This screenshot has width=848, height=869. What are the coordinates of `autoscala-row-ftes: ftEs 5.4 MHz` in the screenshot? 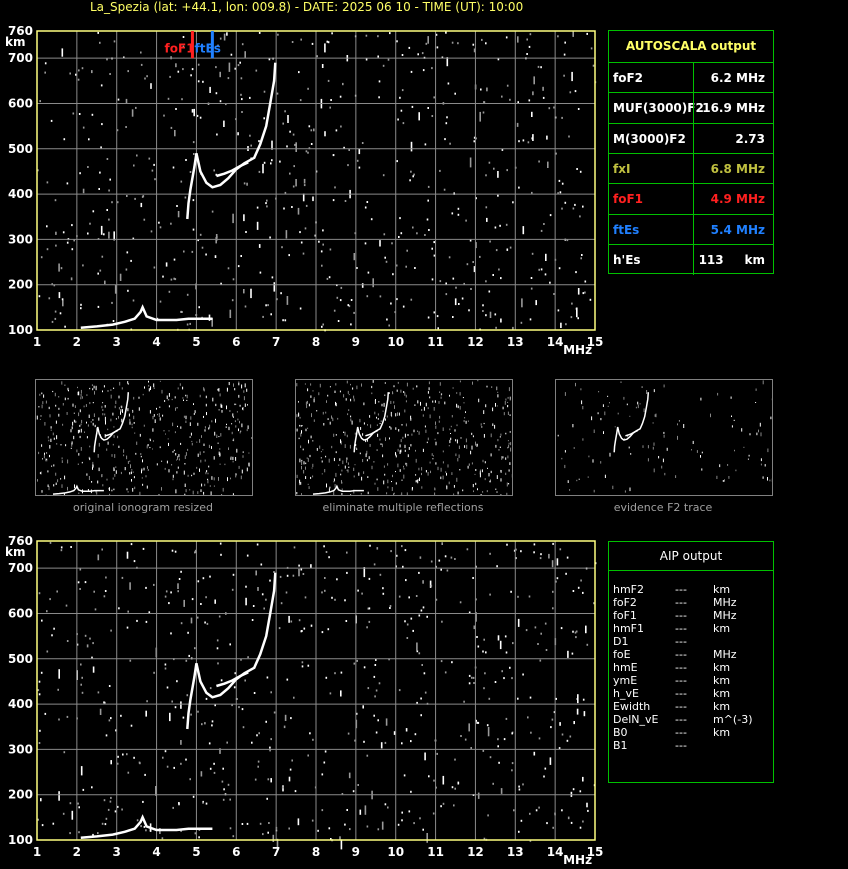 It's located at (691, 229).